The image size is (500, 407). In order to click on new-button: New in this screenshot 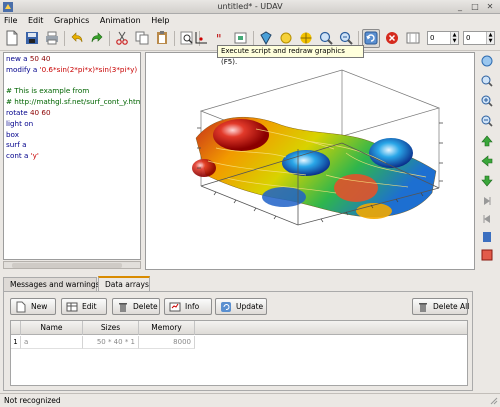, I will do `click(33, 306)`.